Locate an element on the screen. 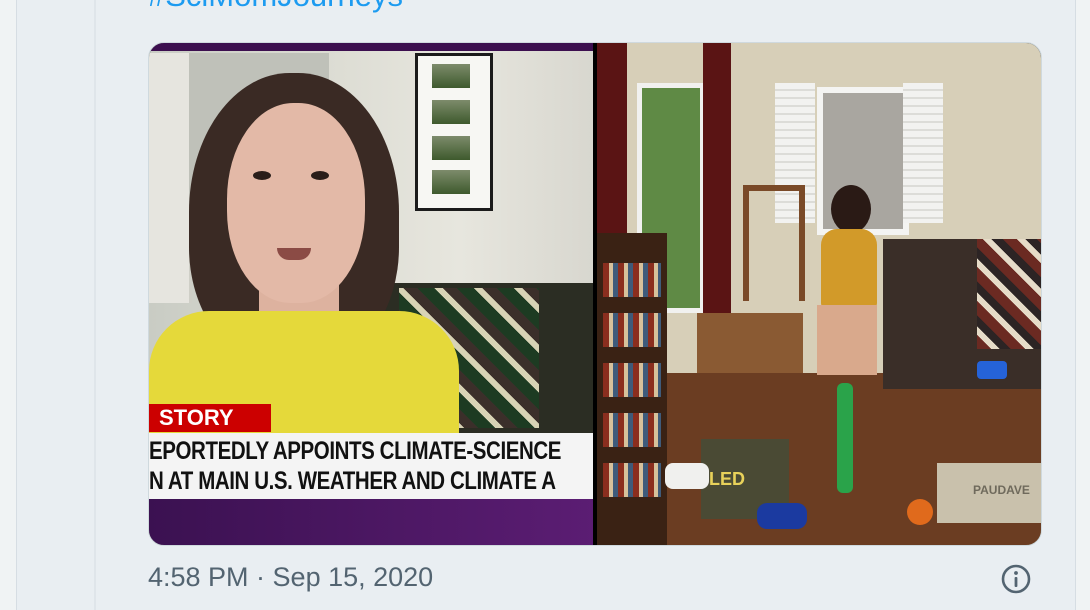 Image resolution: width=1090 pixels, height=610 pixels. box-sign: PAUDAVE is located at coordinates (989, 493).